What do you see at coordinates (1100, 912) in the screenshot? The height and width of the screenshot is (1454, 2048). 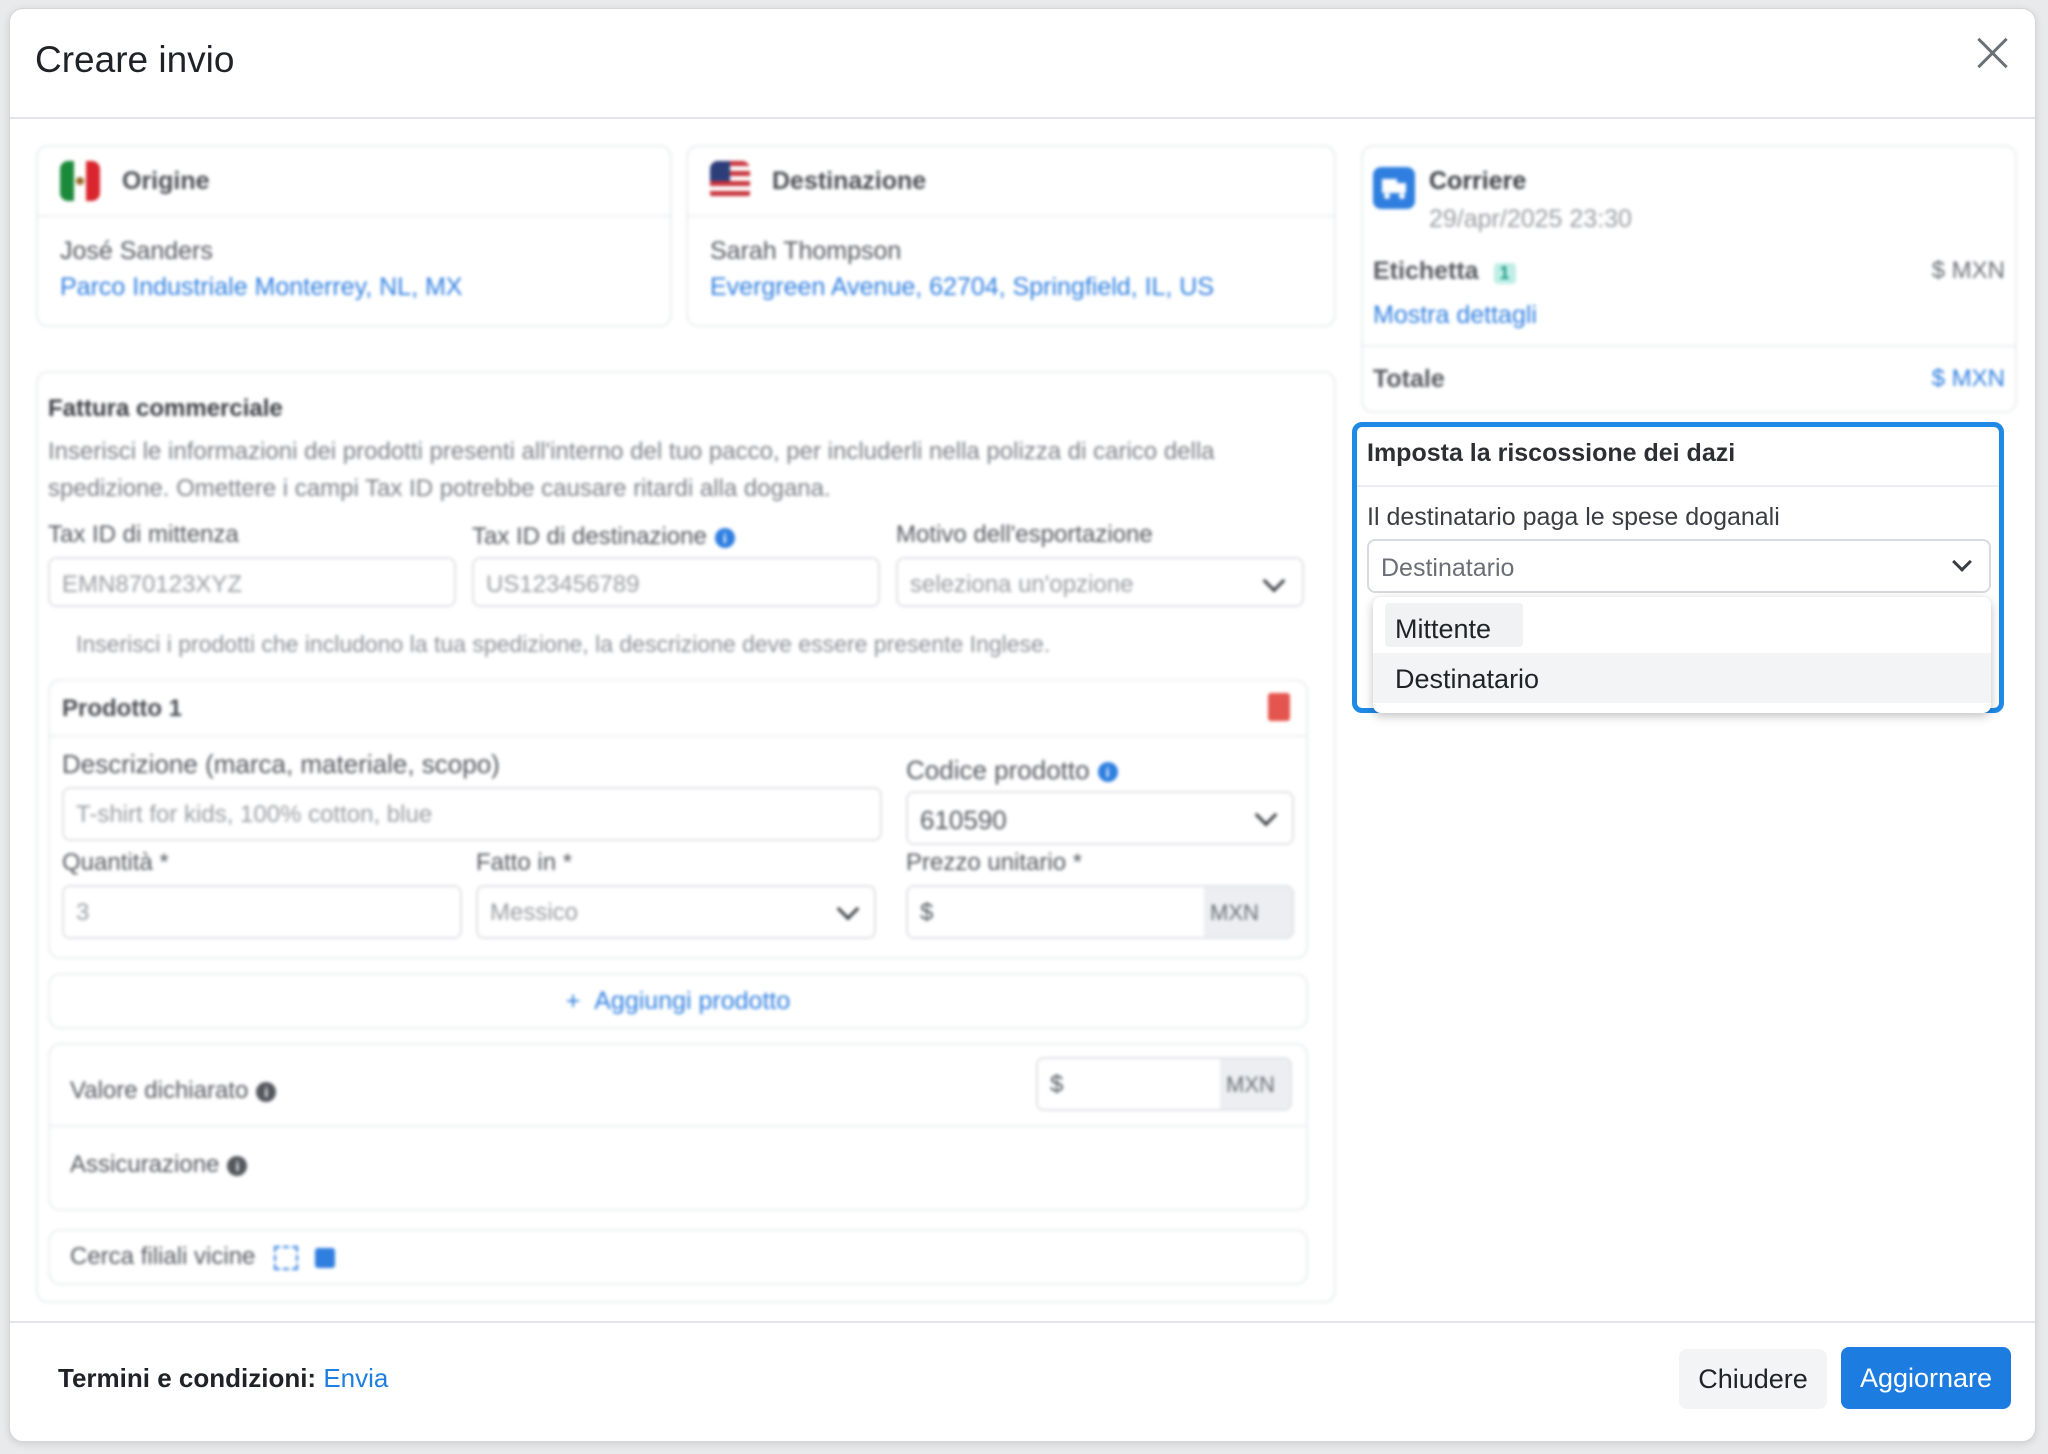 I see `unit-price-input: $ MXN` at bounding box center [1100, 912].